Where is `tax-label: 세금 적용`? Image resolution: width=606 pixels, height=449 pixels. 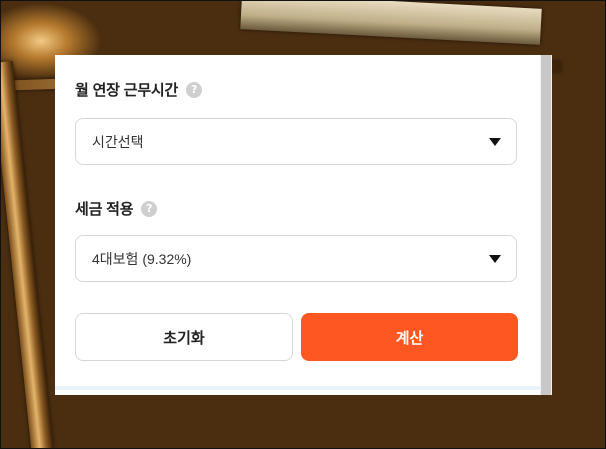 tax-label: 세금 적용 is located at coordinates (104, 209).